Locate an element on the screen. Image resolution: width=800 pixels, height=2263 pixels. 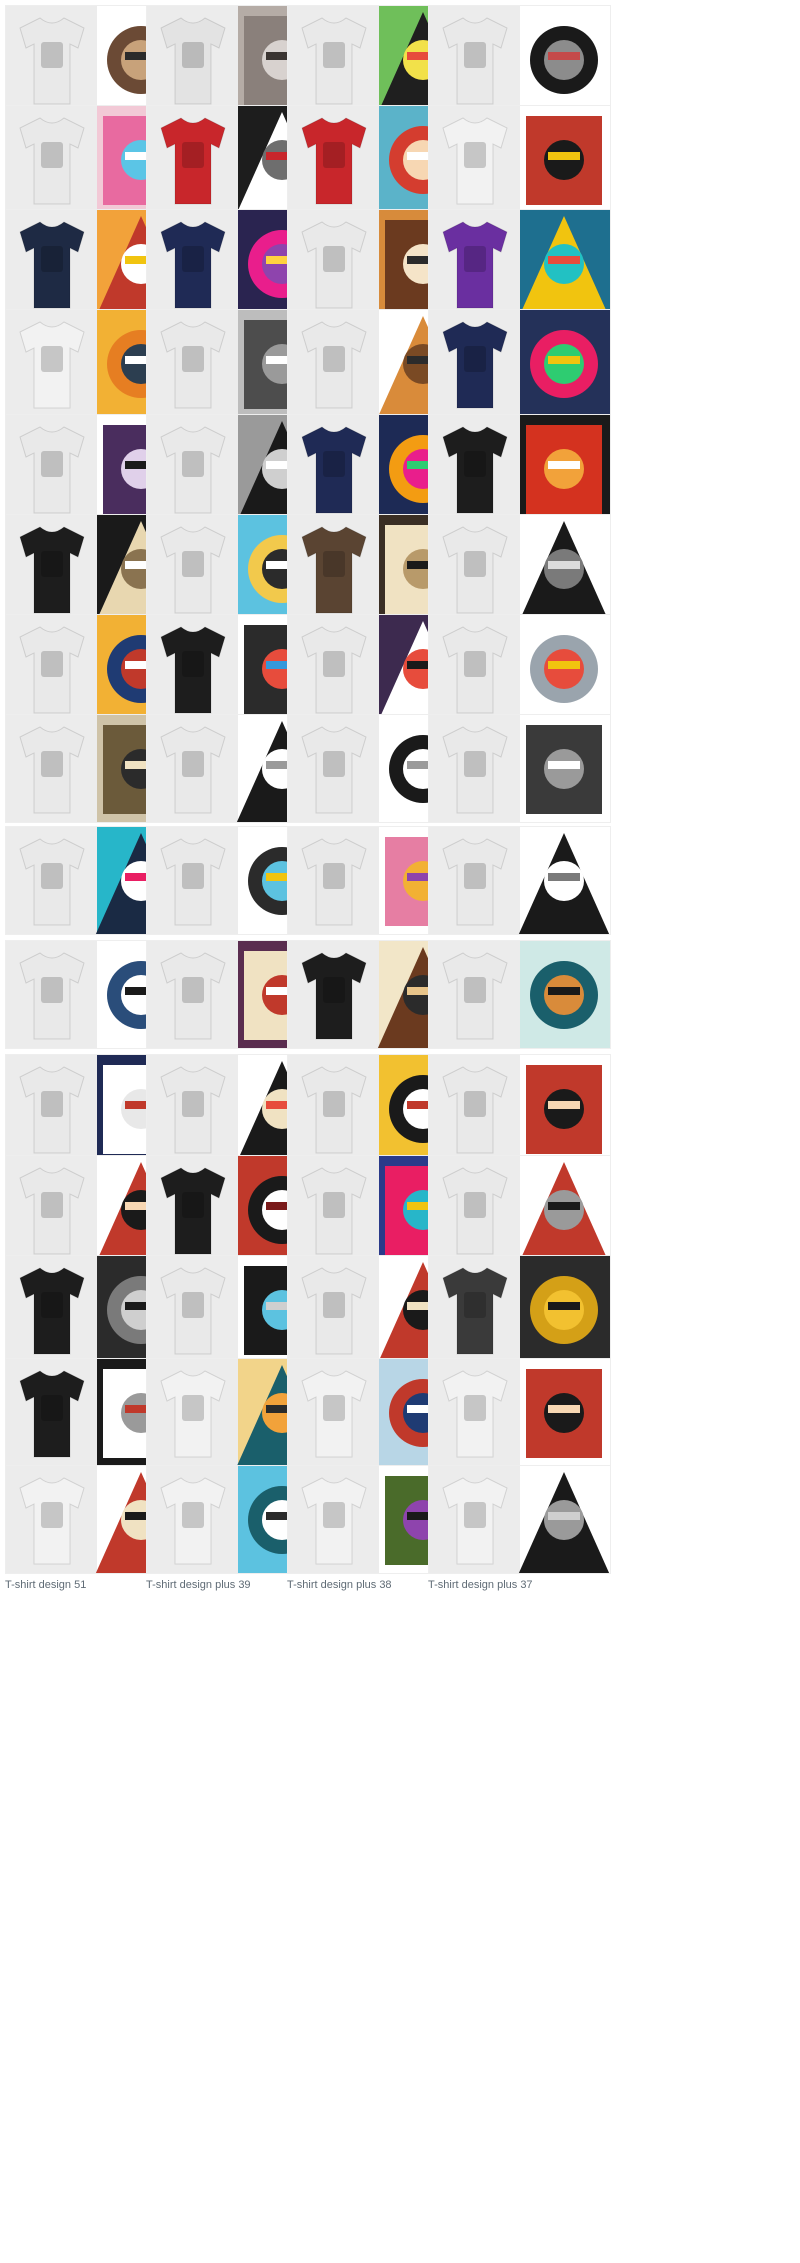
product-title-link: T-shirt design plus 37 is located at coordinates (519, 1585).